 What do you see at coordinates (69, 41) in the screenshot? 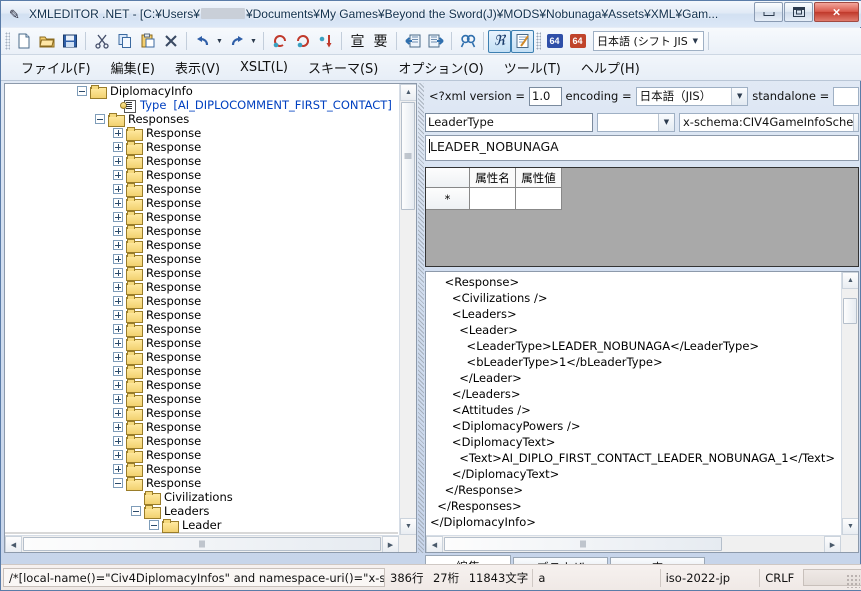
I see `save-file-icon` at bounding box center [69, 41].